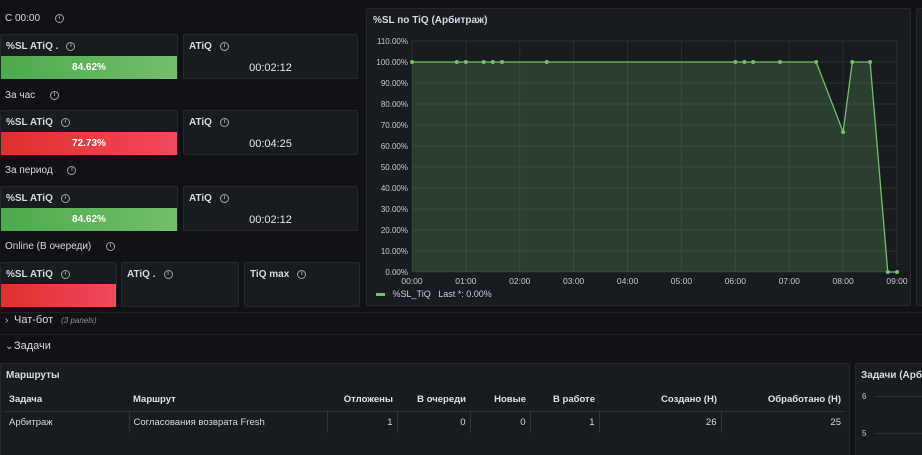 The height and width of the screenshot is (455, 922). Describe the element at coordinates (270, 56) in the screenshot. I see `stat-panel-atiq-1: ATiQ i 00:02:12` at that location.